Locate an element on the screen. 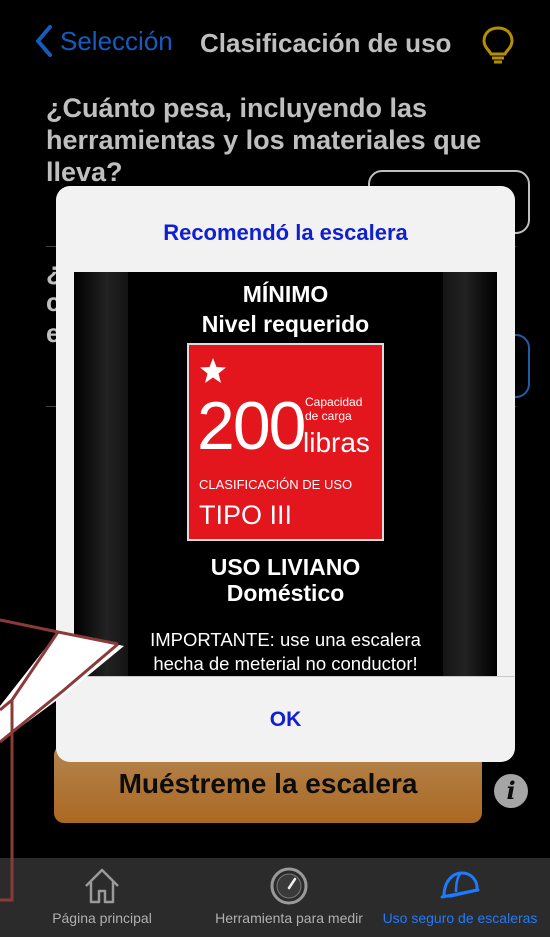 This screenshot has width=550, height=937. home-icon is located at coordinates (102, 886).